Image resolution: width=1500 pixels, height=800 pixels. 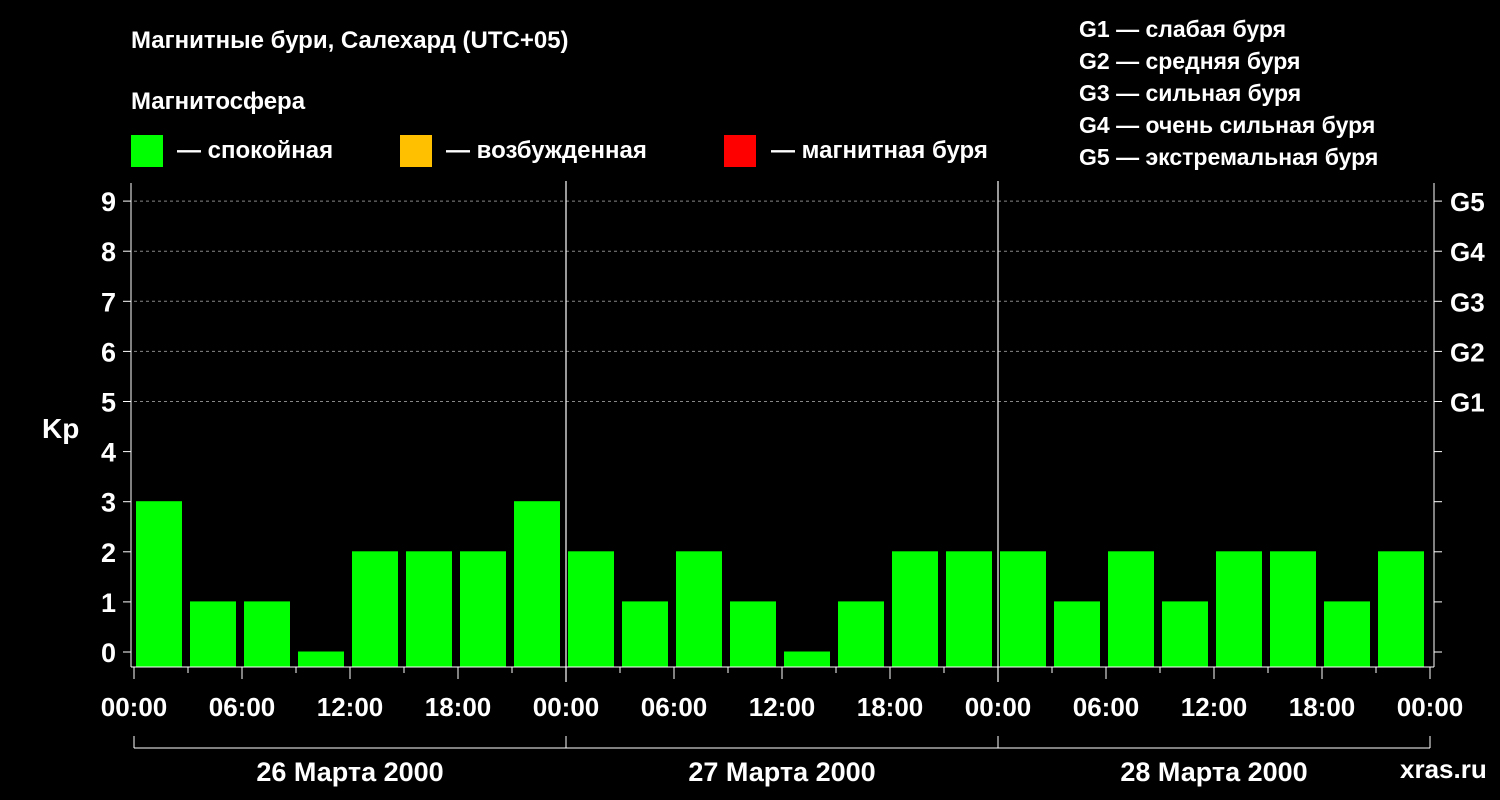 I want to click on y-tick-label-3: 3, so click(x=108, y=503).